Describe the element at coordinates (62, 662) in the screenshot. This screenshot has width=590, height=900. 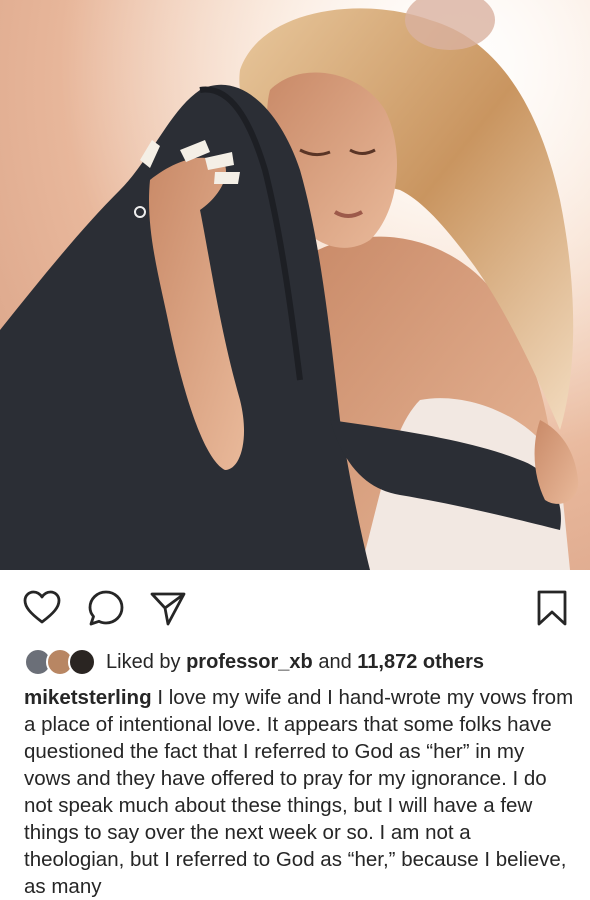
I see `liker-avatars` at that location.